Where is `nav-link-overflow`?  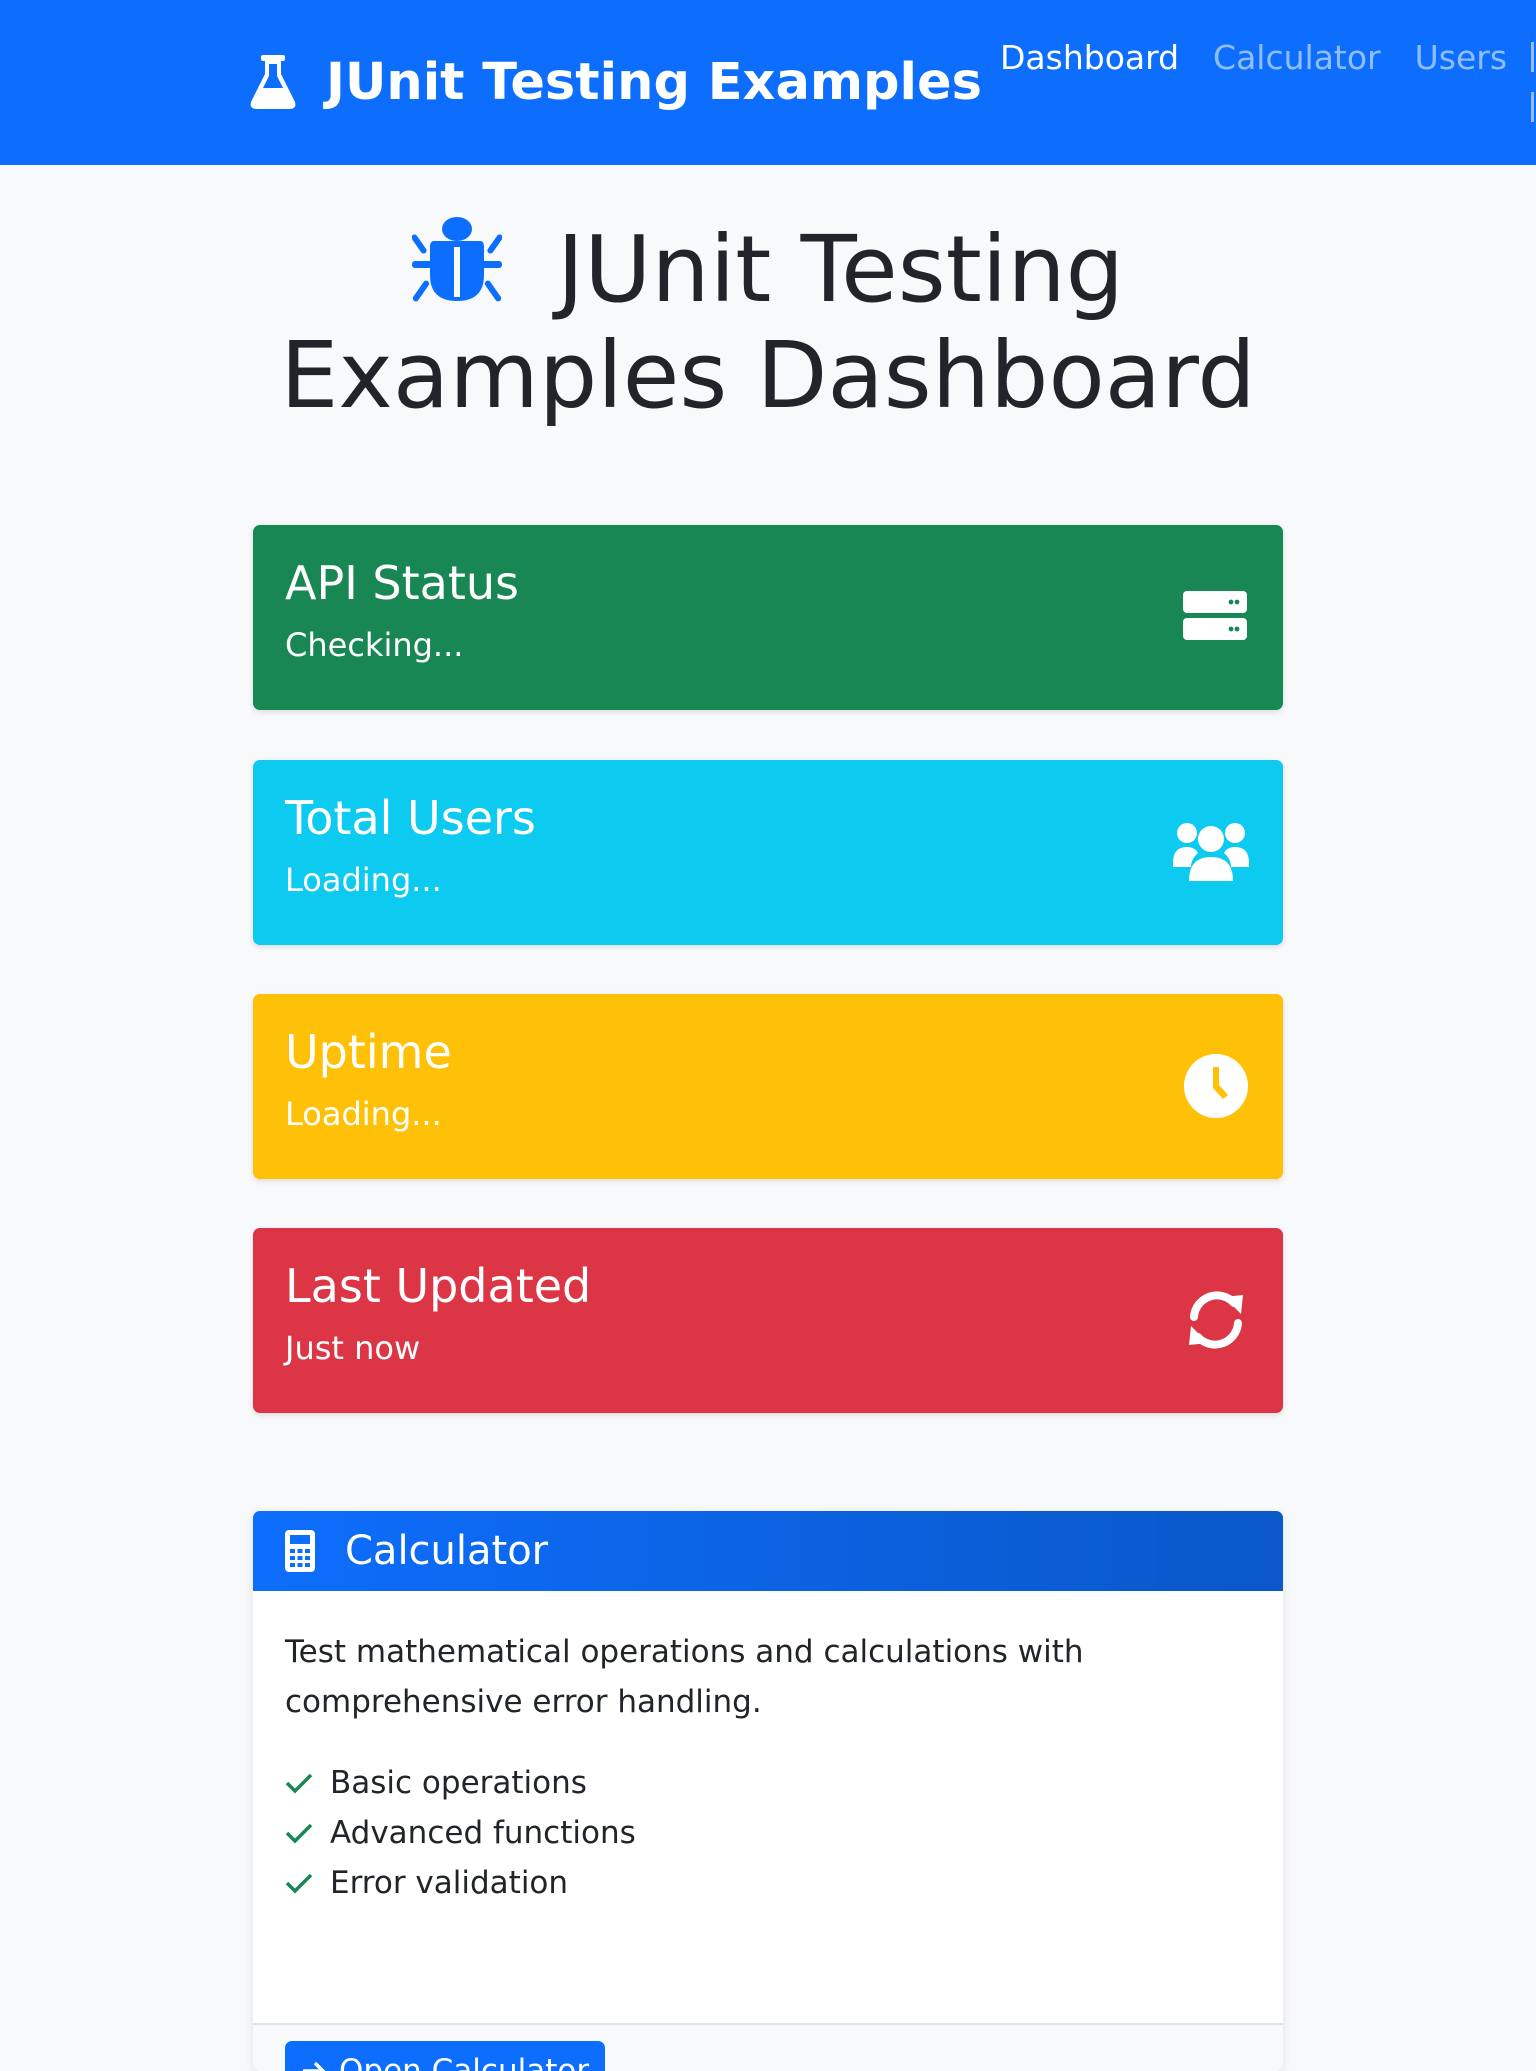 nav-link-overflow is located at coordinates (1532, 85).